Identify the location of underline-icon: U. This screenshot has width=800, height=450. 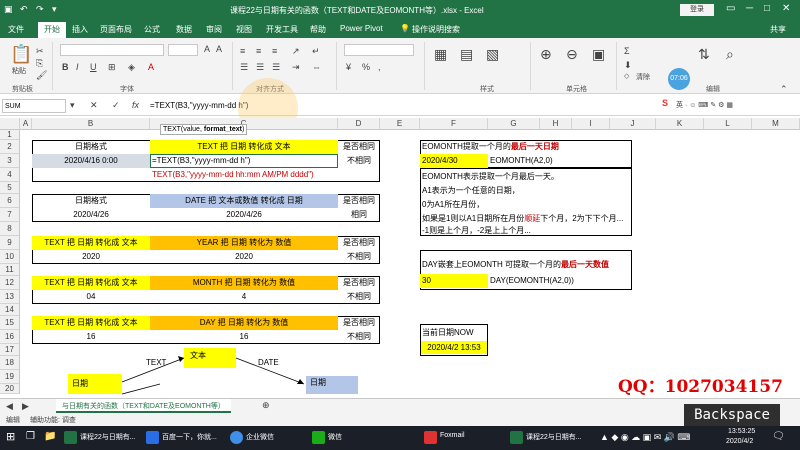
(93, 67).